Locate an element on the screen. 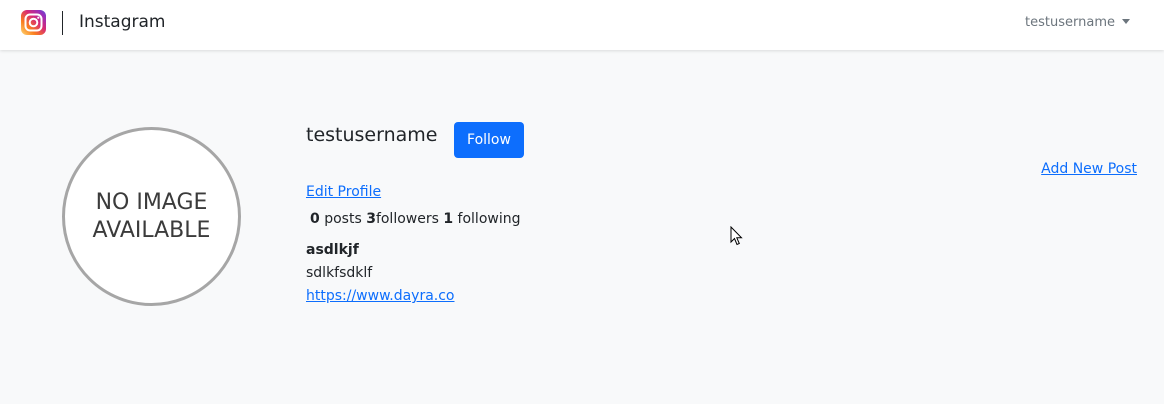 The width and height of the screenshot is (1164, 404). following-label: following is located at coordinates (489, 219).